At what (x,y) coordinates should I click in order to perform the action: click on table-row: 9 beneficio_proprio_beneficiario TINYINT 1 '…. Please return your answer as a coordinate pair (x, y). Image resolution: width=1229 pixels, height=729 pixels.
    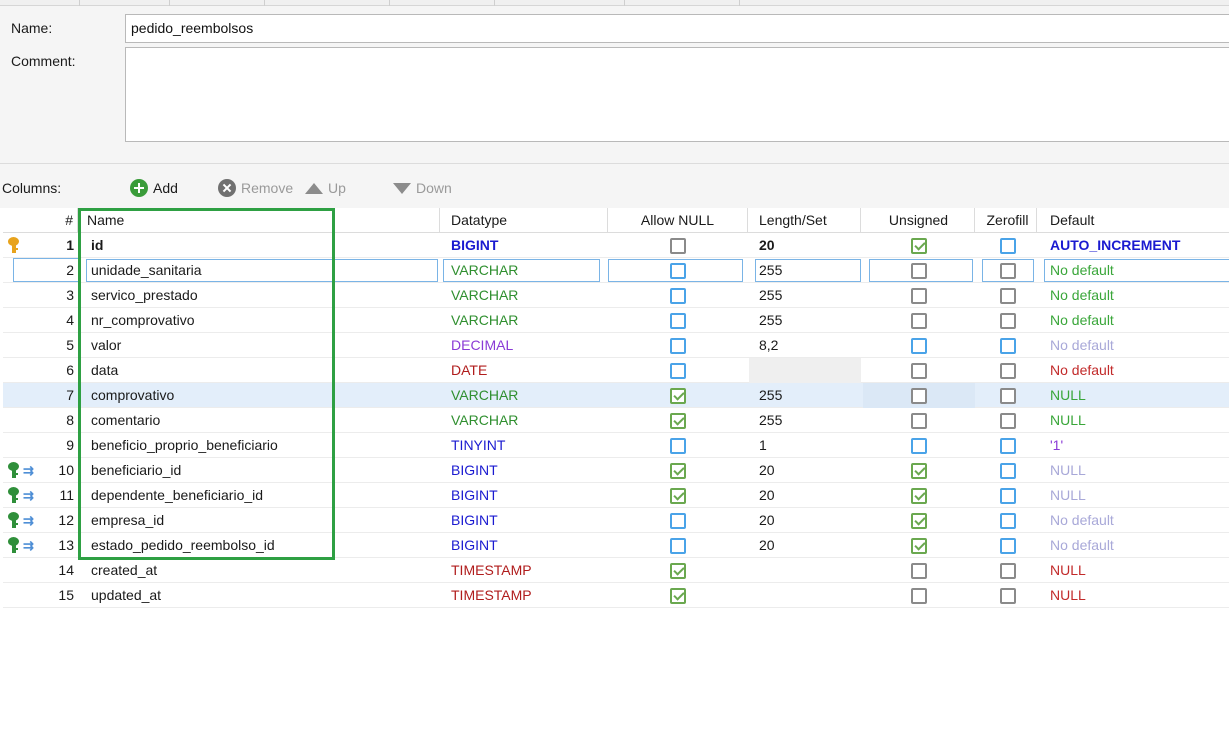
    Looking at the image, I should click on (616, 445).